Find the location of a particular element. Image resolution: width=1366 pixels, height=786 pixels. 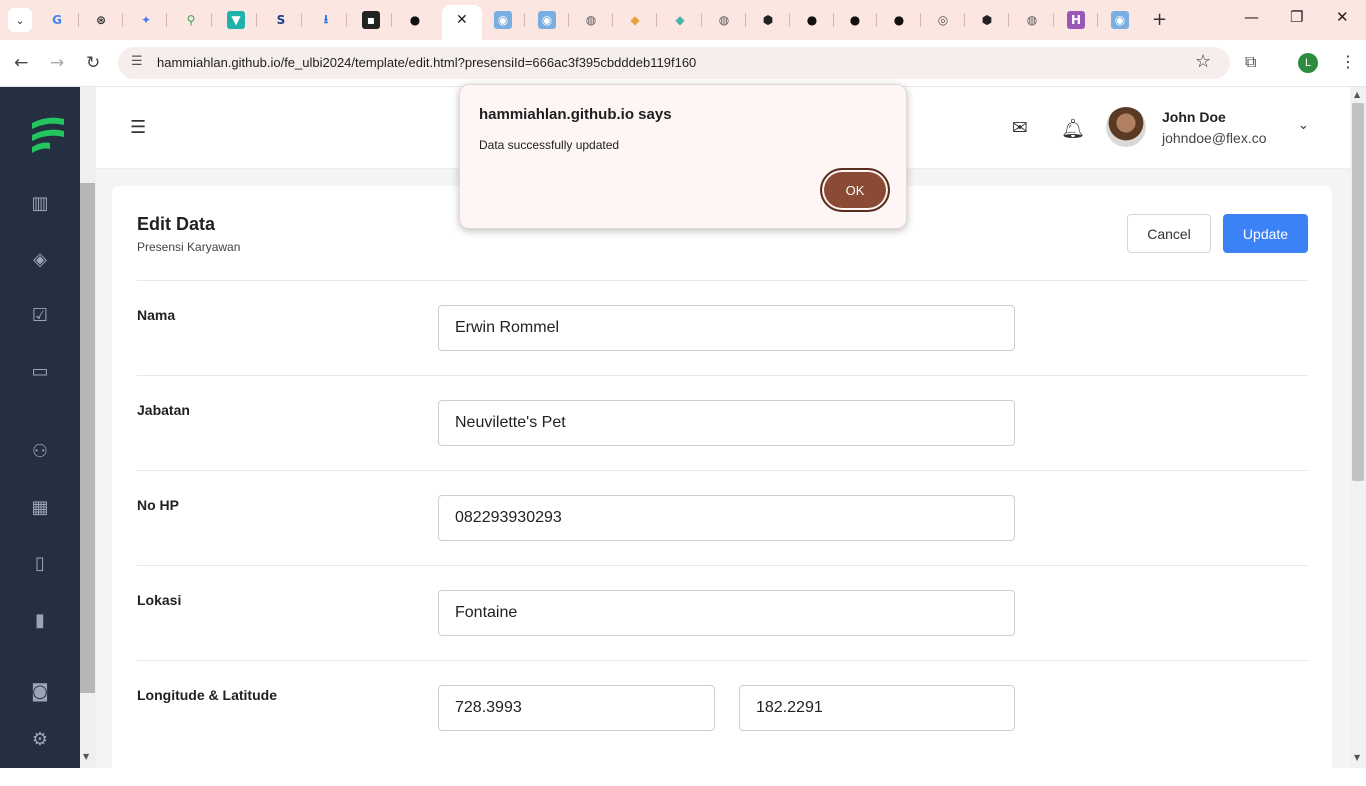

lokasi-input is located at coordinates (726, 613).